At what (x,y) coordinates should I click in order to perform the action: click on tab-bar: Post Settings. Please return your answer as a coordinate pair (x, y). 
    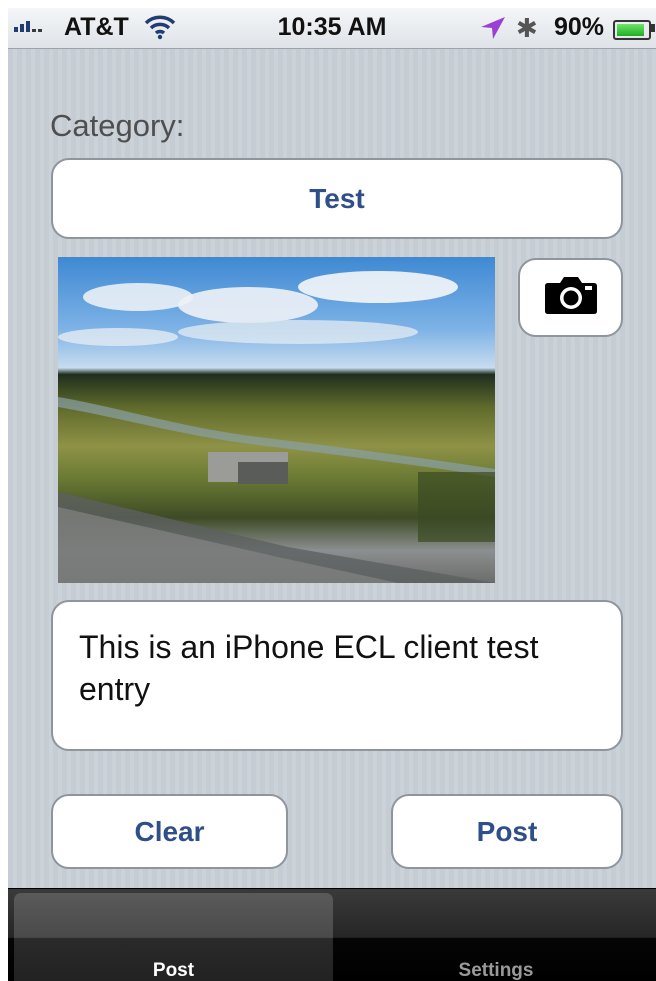
    Looking at the image, I should click on (332, 934).